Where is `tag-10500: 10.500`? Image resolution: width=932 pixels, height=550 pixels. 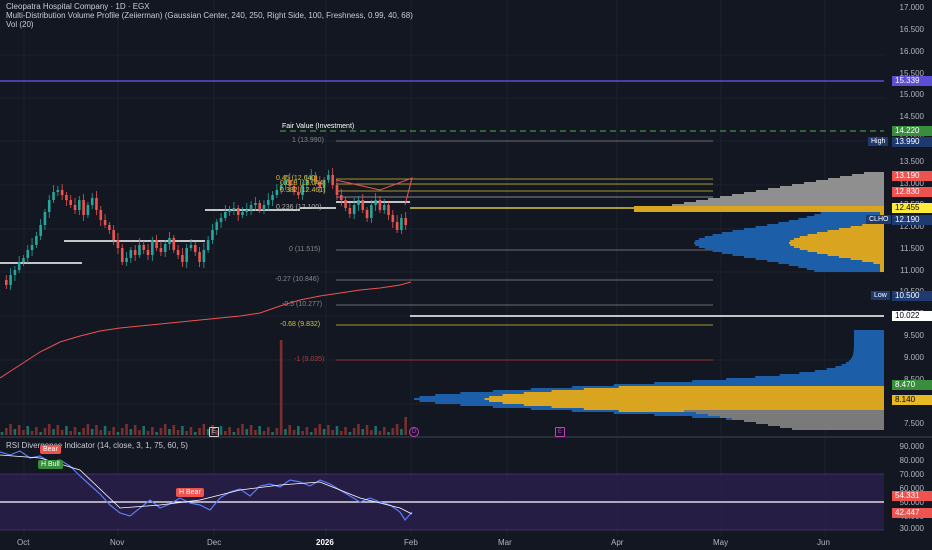
tag-10500: 10.500 is located at coordinates (912, 296).